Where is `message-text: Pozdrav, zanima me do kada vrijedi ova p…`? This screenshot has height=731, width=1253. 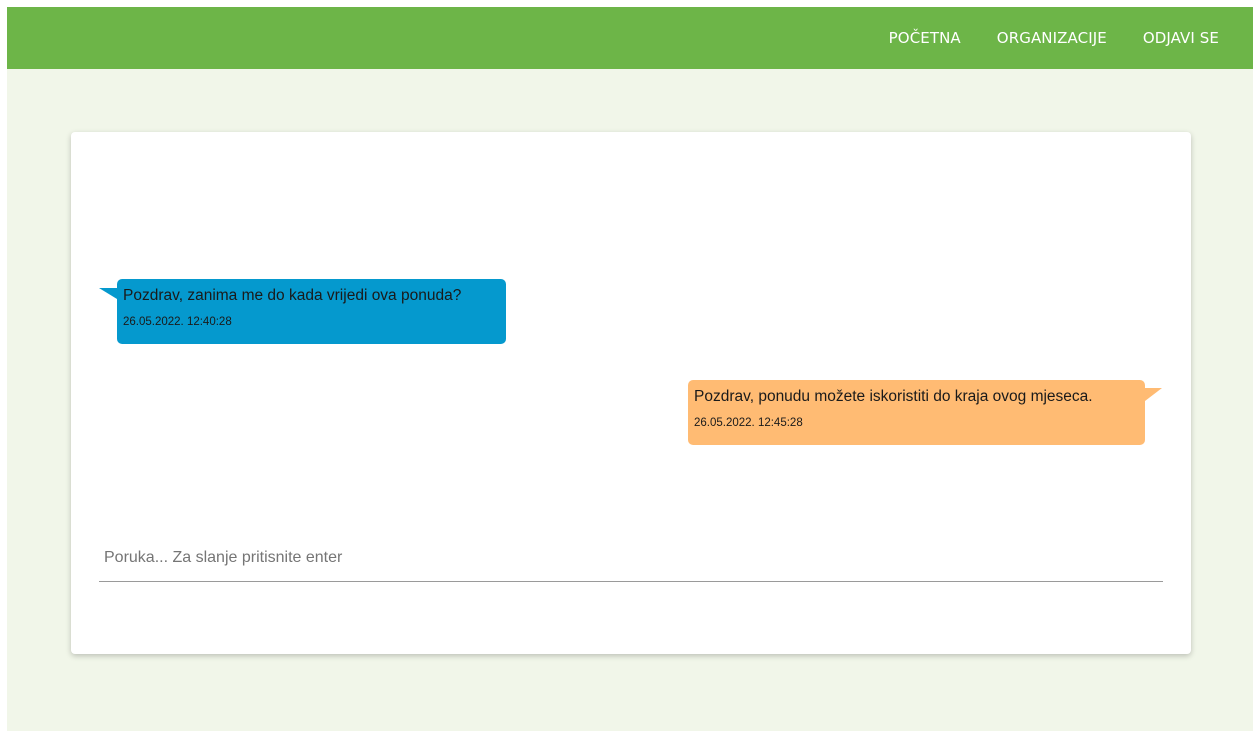
message-text: Pozdrav, zanima me do kada vrijedi ova p… is located at coordinates (292, 295).